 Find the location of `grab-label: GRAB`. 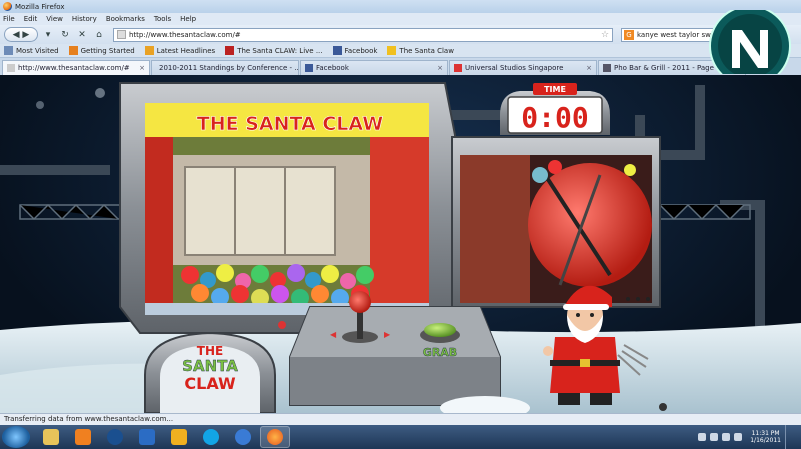

grab-label: GRAB is located at coordinates (440, 352).